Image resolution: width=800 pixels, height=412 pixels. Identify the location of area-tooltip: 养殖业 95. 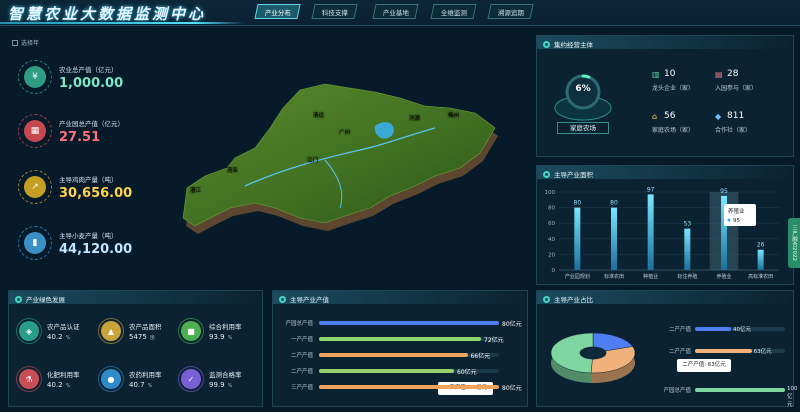
(740, 215).